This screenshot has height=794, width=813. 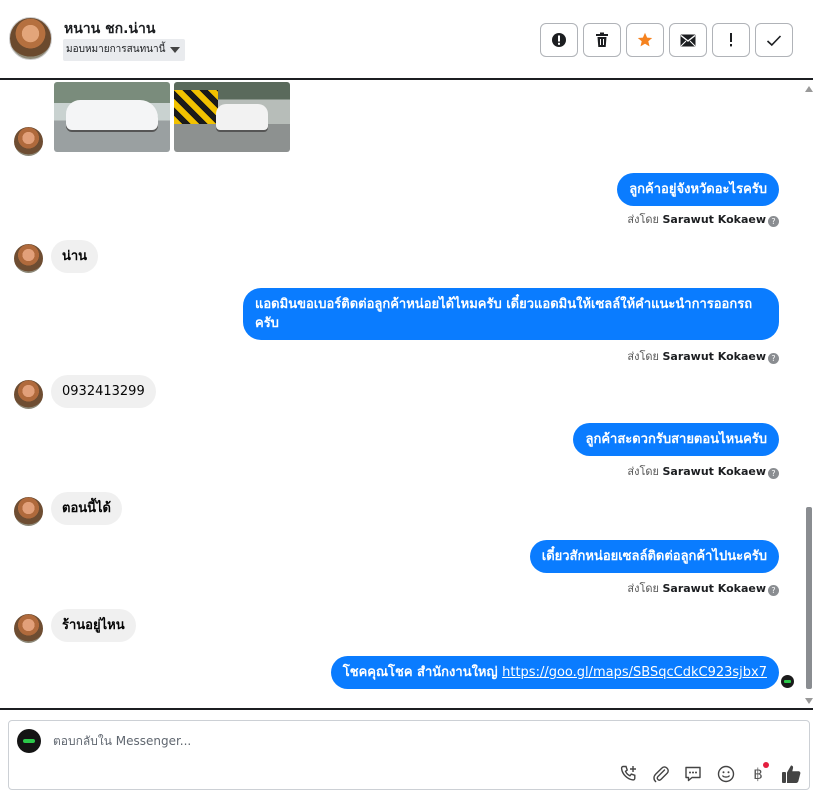 I want to click on conversation-header: หนาน ชก.น่าน มอบหมายการสนทนานี้, so click(x=406, y=40).